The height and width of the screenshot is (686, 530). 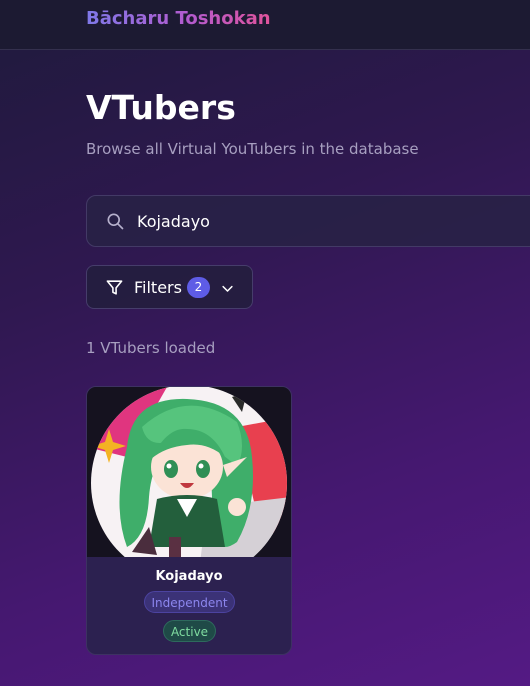 What do you see at coordinates (189, 472) in the screenshot?
I see `vtuber-avatar` at bounding box center [189, 472].